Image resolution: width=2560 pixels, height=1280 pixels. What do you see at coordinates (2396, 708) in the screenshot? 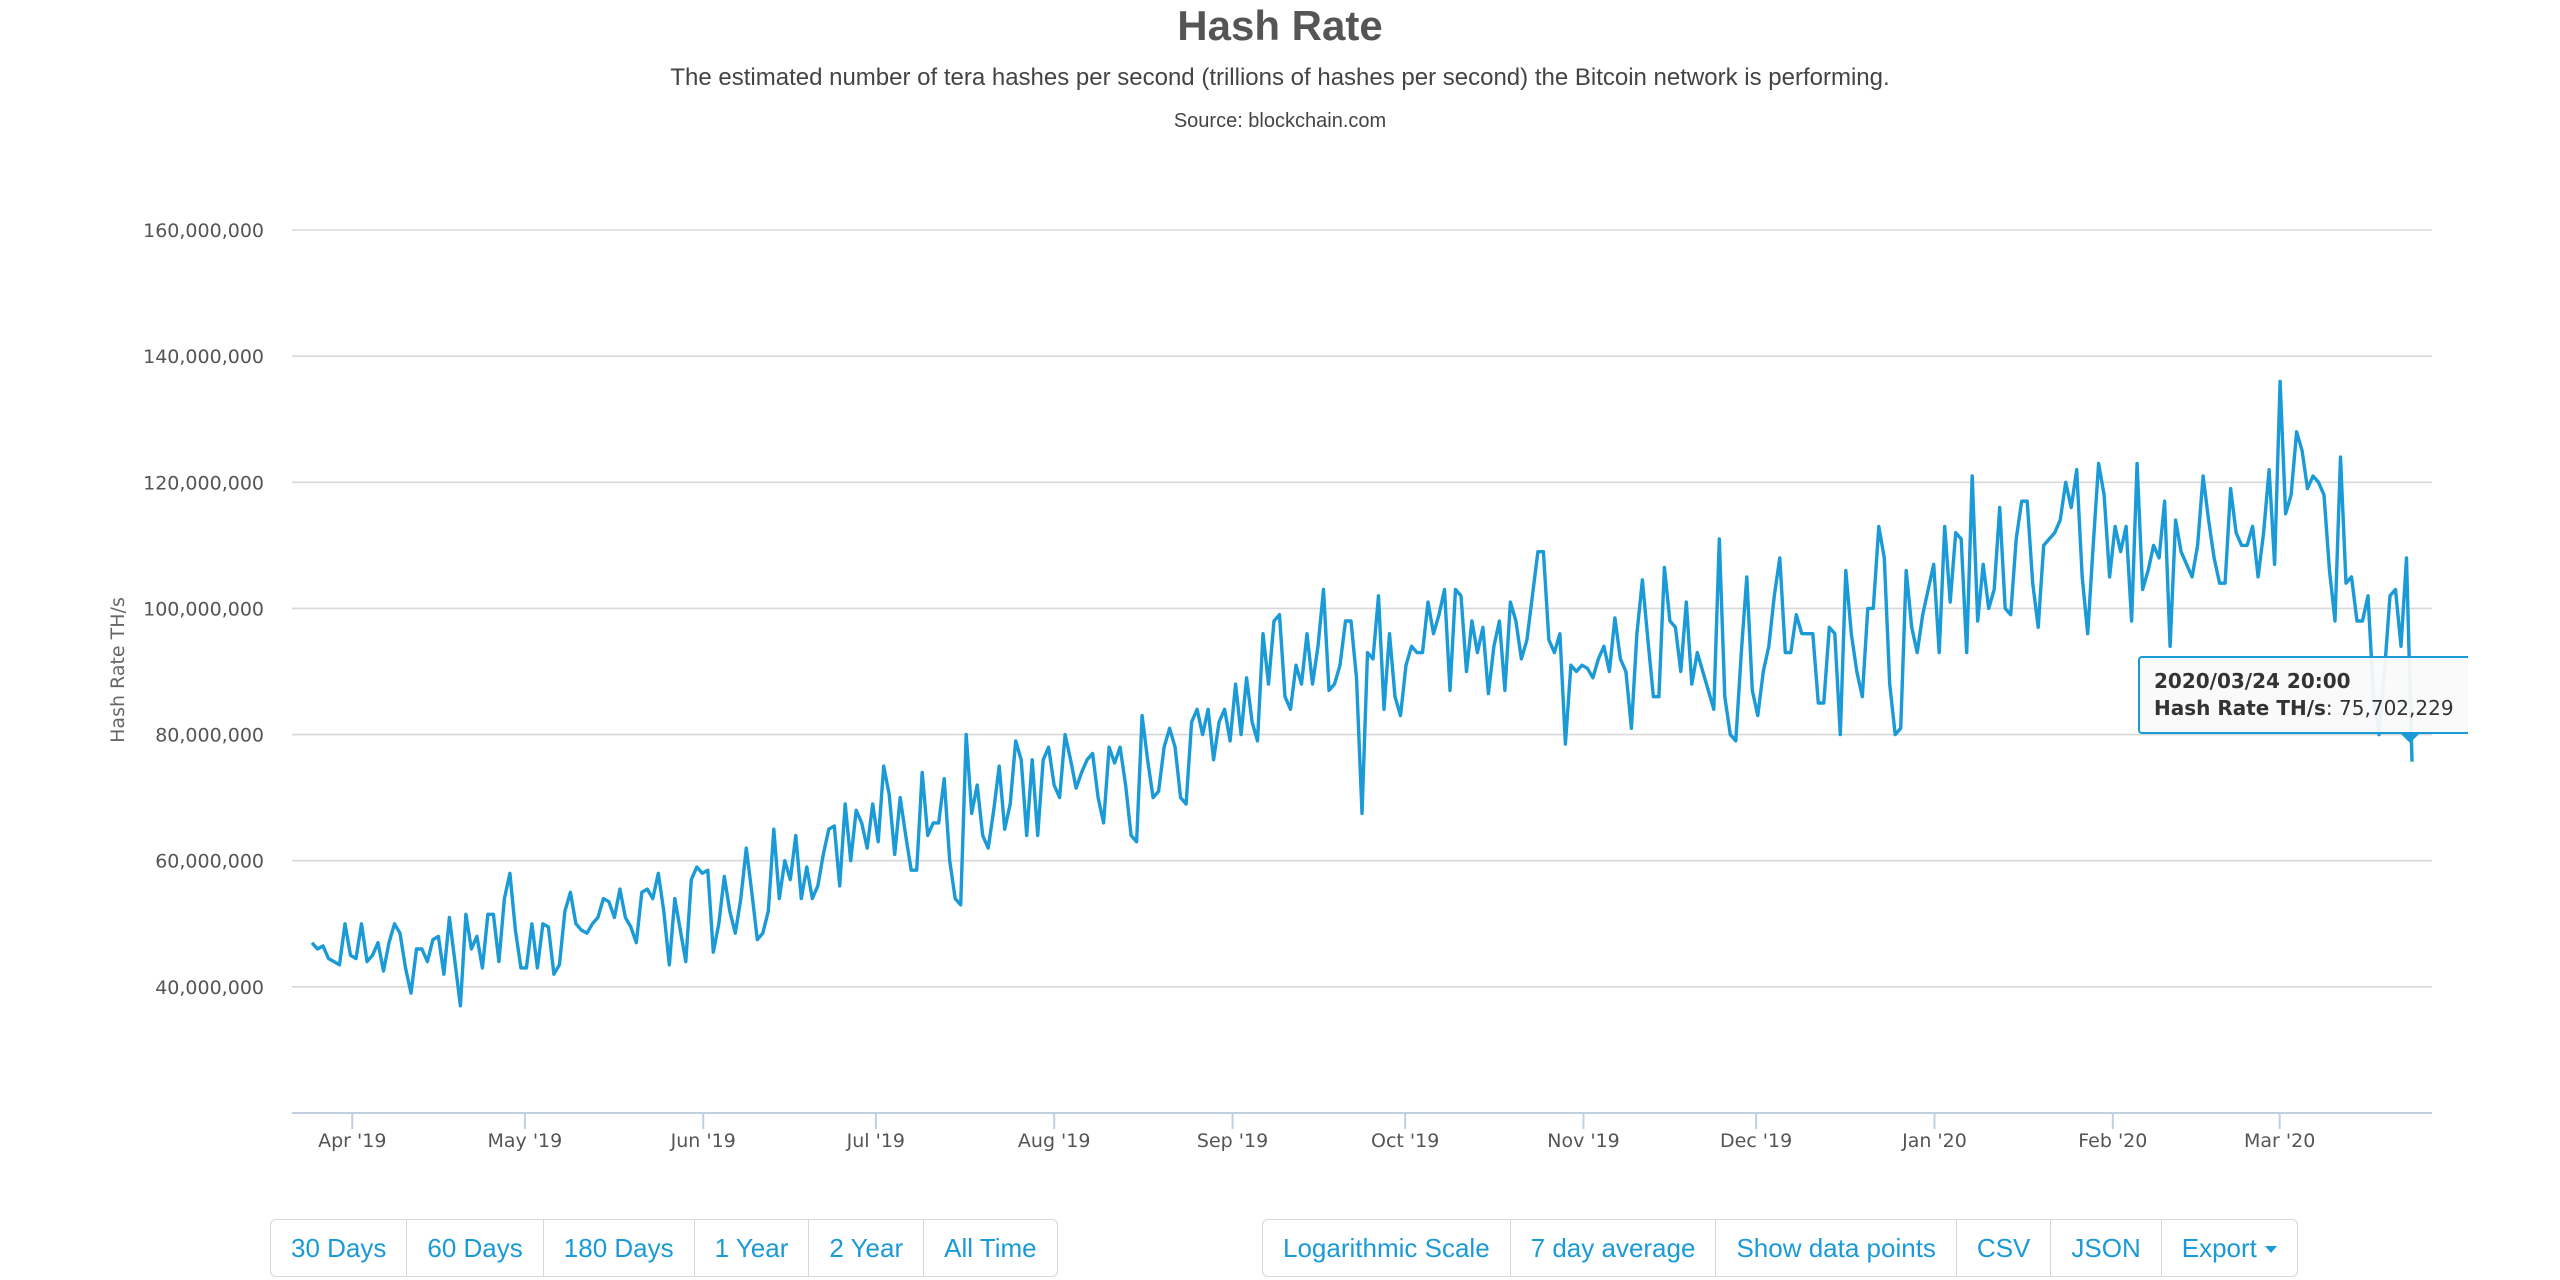
I see `tooltip-value: 75,702,229` at bounding box center [2396, 708].